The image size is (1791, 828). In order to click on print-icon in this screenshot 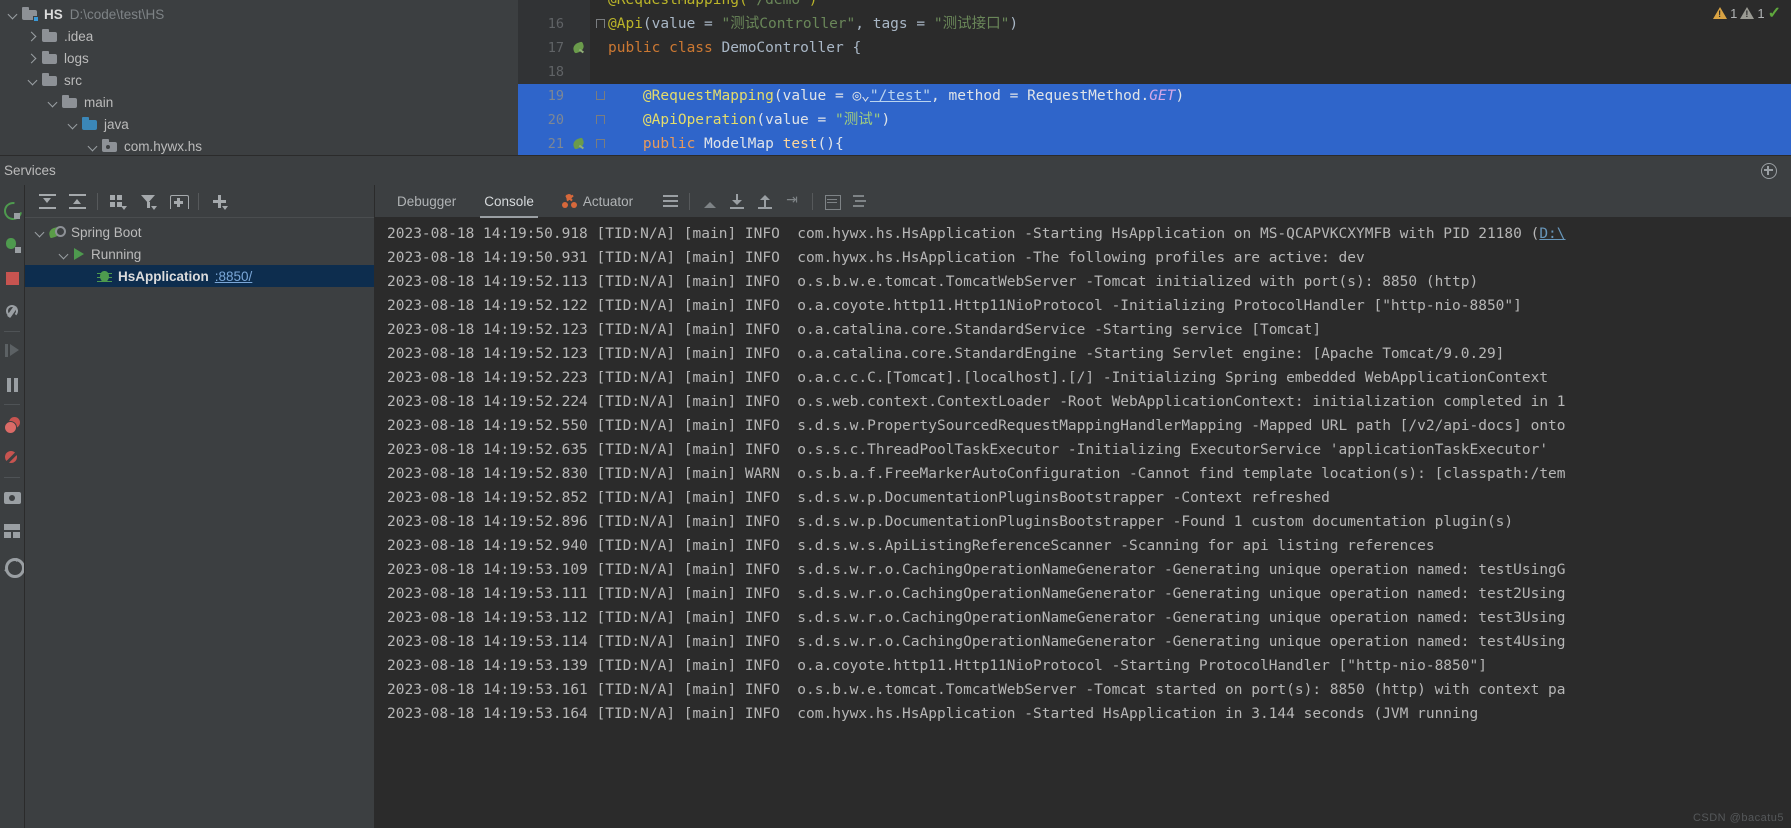, I will do `click(832, 201)`.